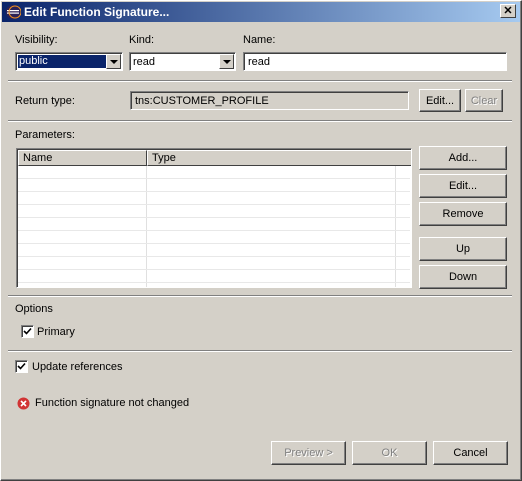 This screenshot has height=481, width=522. Describe the element at coordinates (182, 61) in the screenshot. I see `kind-select: read` at that location.